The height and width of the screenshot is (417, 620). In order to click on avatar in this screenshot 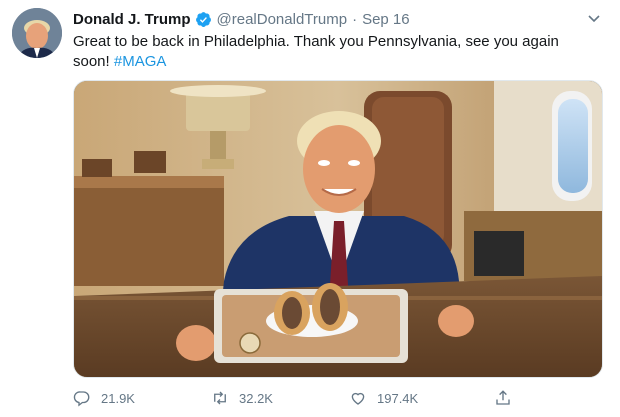, I will do `click(37, 33)`.